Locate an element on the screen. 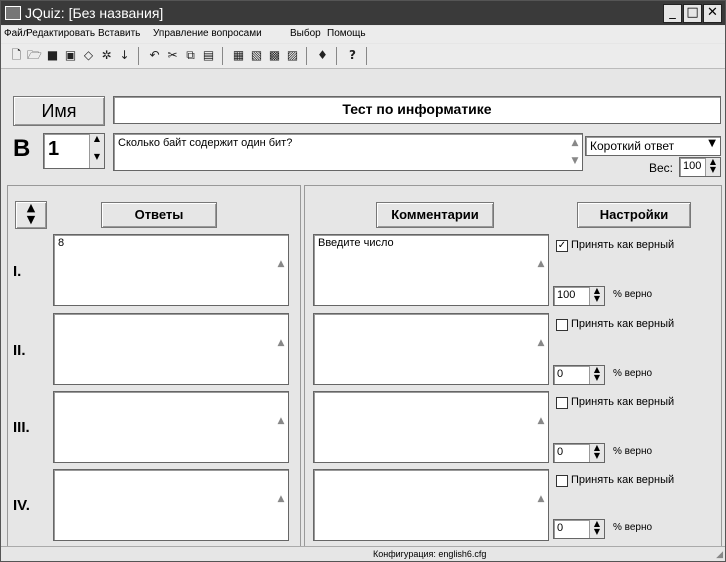 This screenshot has width=726, height=562. weight-spinner: 100 ▲ ▼ is located at coordinates (700, 167).